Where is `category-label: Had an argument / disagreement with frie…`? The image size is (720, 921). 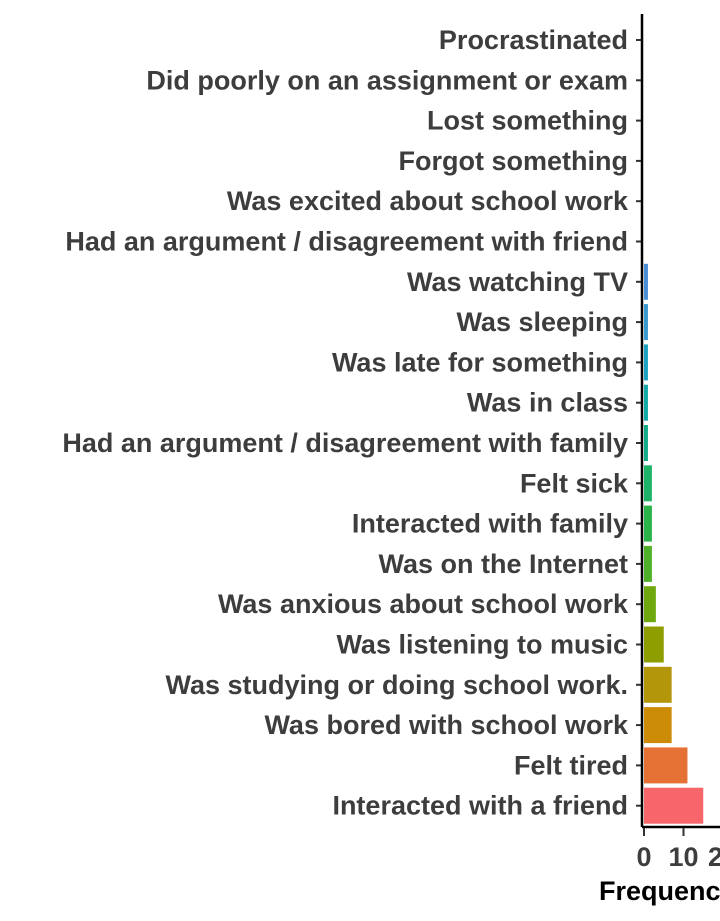
category-label: Had an argument / disagreement with frie… is located at coordinates (346, 242).